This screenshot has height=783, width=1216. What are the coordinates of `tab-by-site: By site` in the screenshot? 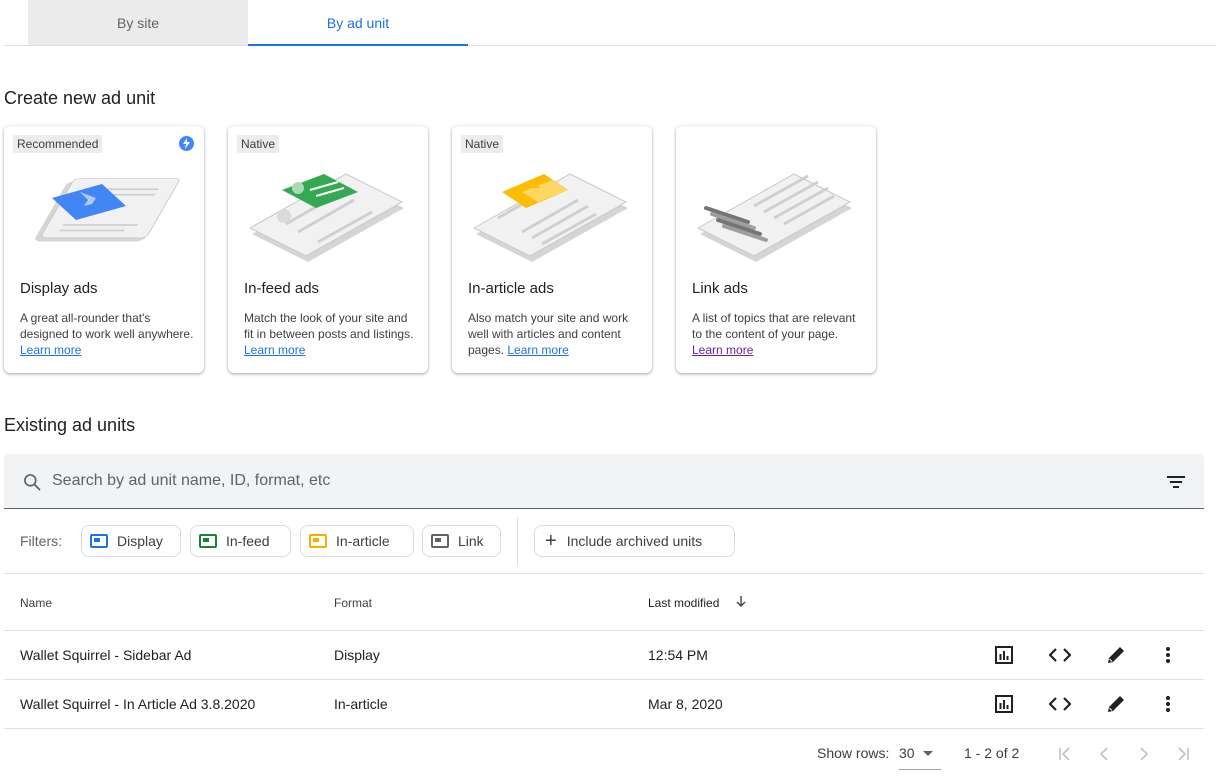 It's located at (138, 22).